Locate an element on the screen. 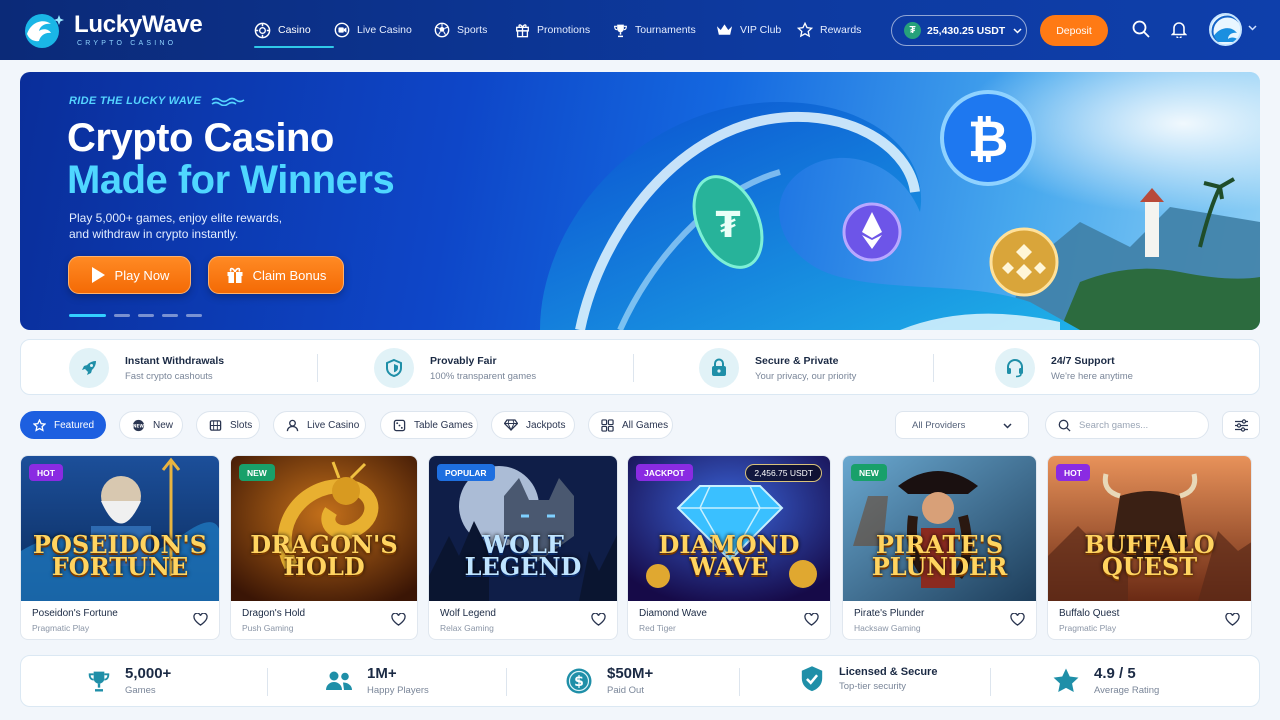  logo-title: LuckyWave is located at coordinates (138, 24).